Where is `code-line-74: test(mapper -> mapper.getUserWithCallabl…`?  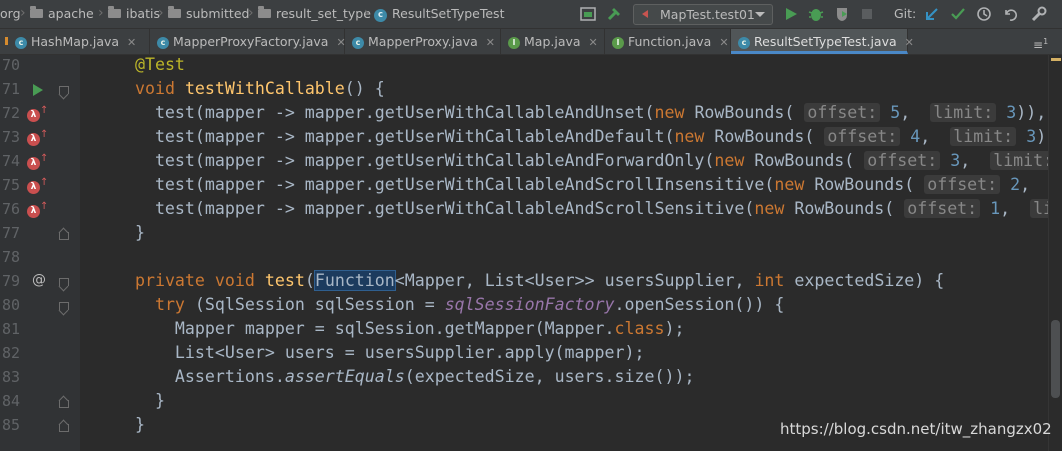
code-line-74: test(mapper -> mapper.getUserWithCallabl… is located at coordinates (578, 161).